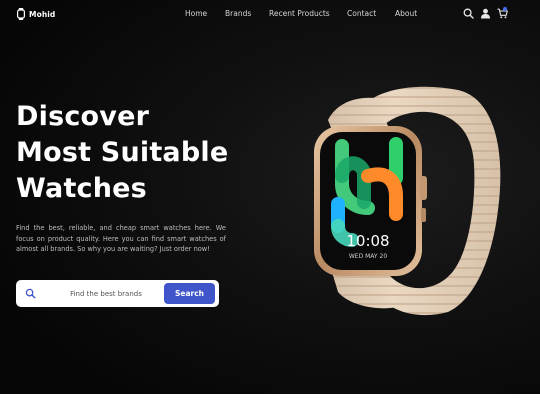 The image size is (540, 400). Describe the element at coordinates (106, 293) in the screenshot. I see `search-input` at that location.